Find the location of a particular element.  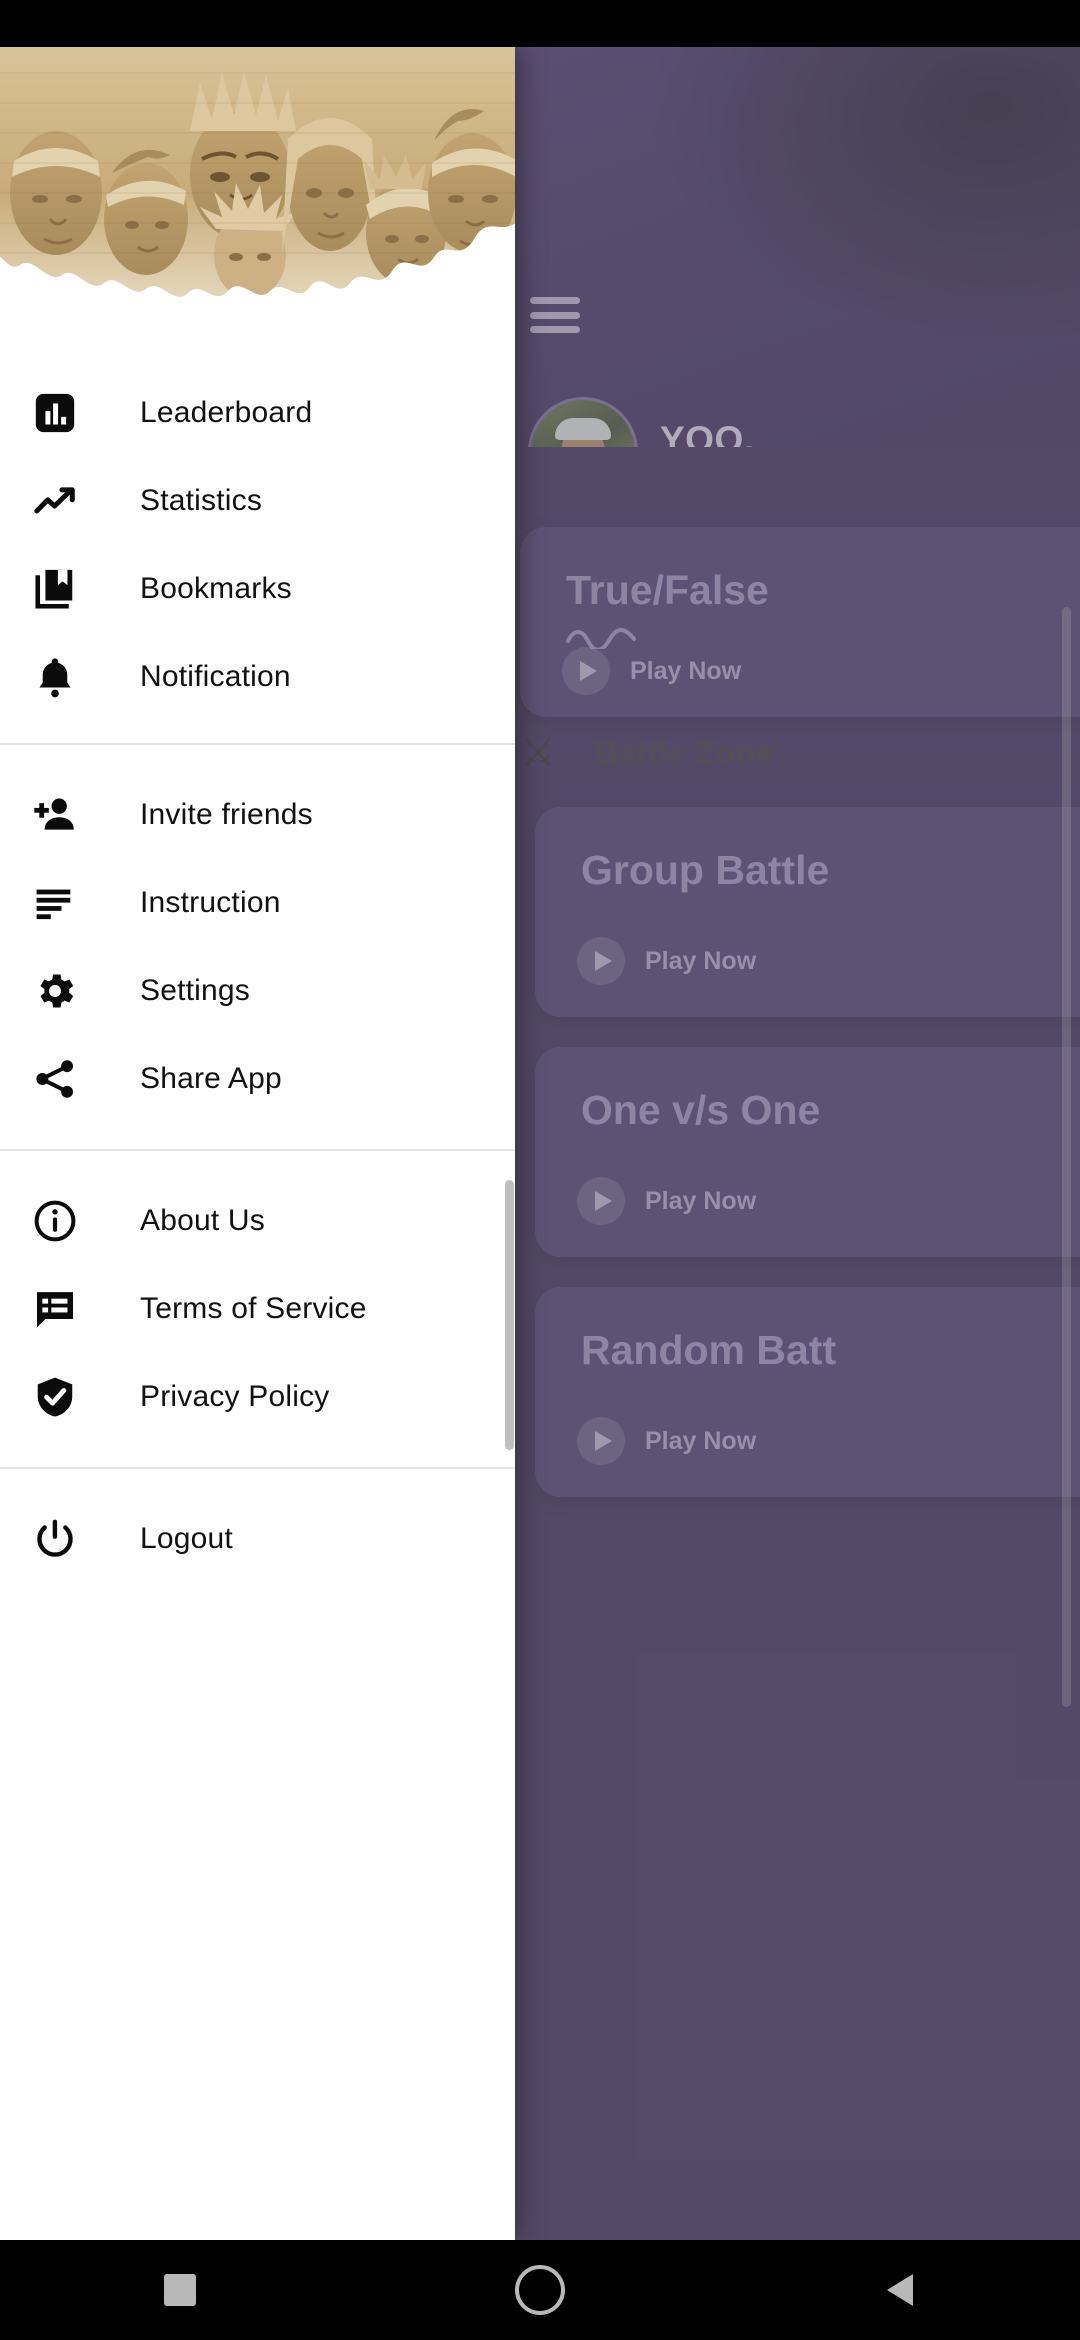

drawer-header is located at coordinates (257, 197).